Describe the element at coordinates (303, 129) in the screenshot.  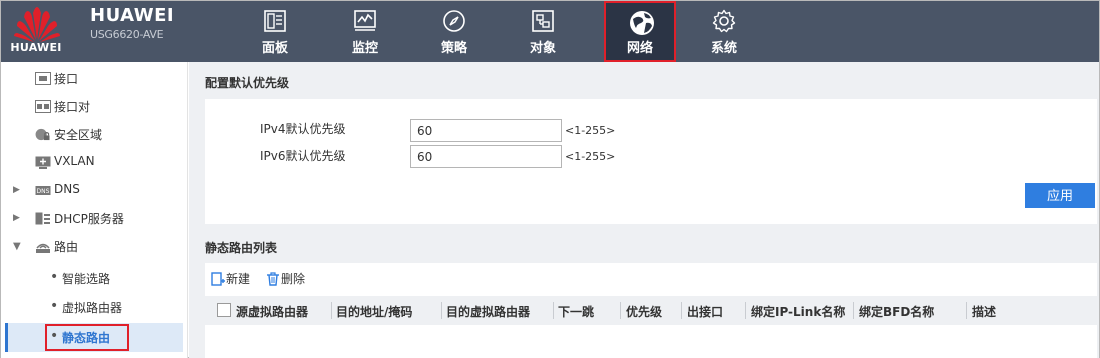
I see `ipv4-priority-label: IPv4默认优先级` at that location.